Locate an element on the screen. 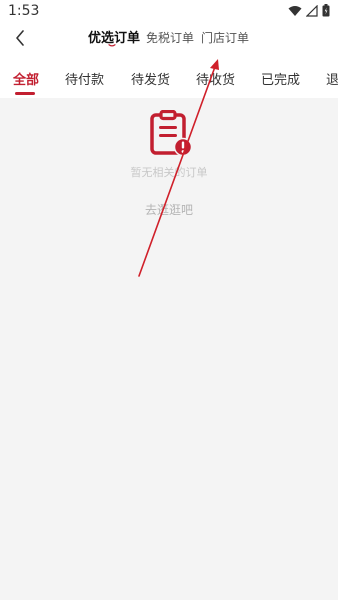  status-tab-all: 全部 is located at coordinates (26, 78).